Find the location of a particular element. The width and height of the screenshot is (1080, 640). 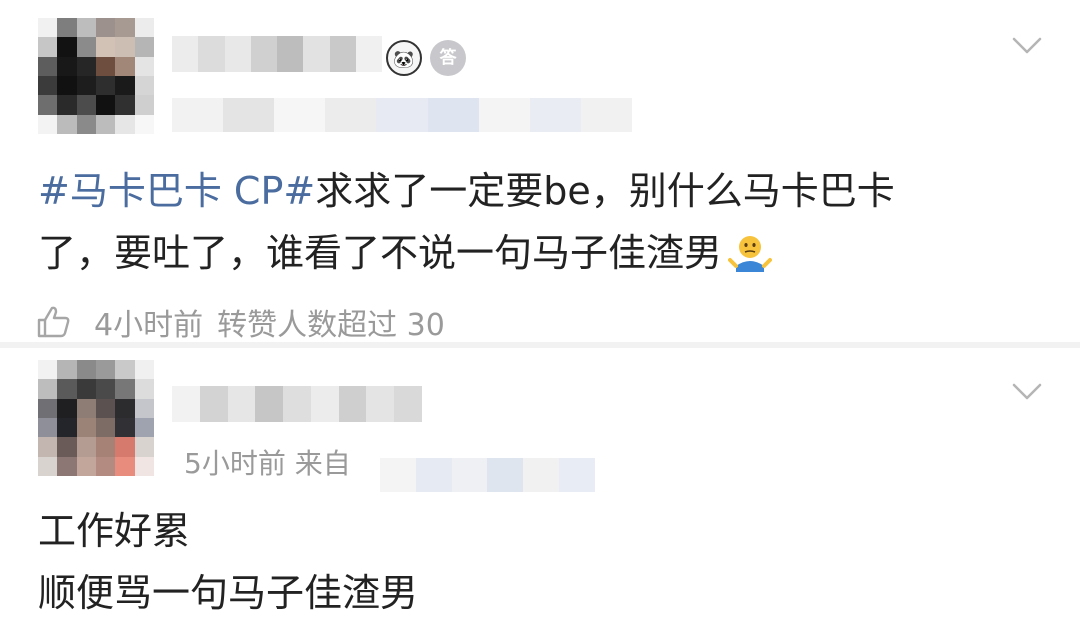

comment-text-line-1: 工作好累 is located at coordinates (114, 531).